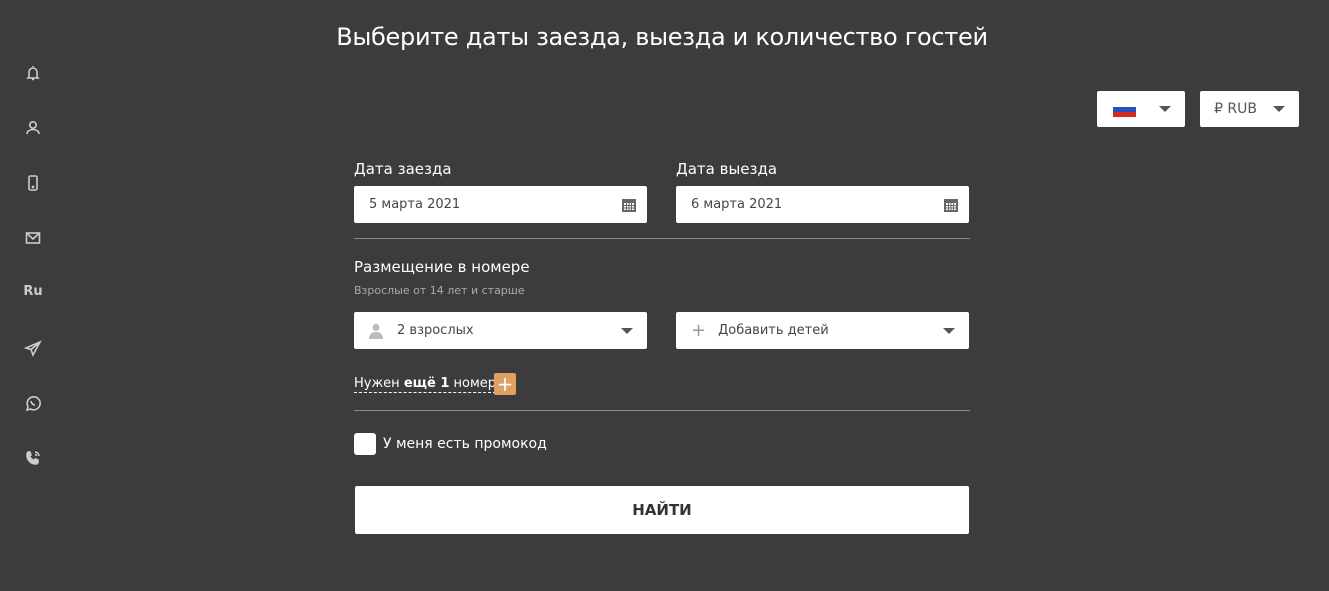 This screenshot has height=591, width=1329. Describe the element at coordinates (727, 169) in the screenshot. I see `checkout-label: Дата выезда` at that location.